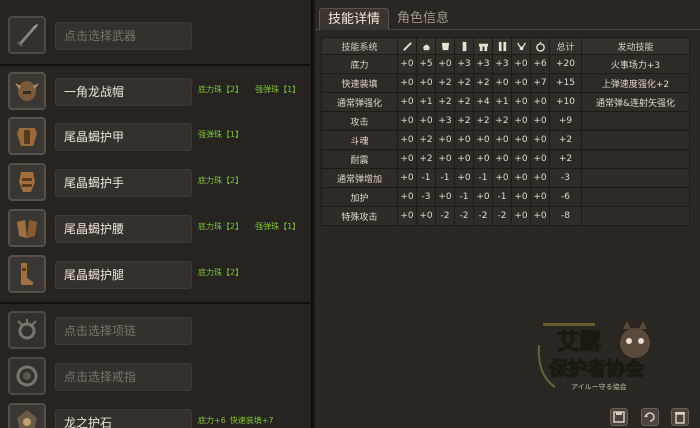  I want to click on charm-icon, so click(27, 419).